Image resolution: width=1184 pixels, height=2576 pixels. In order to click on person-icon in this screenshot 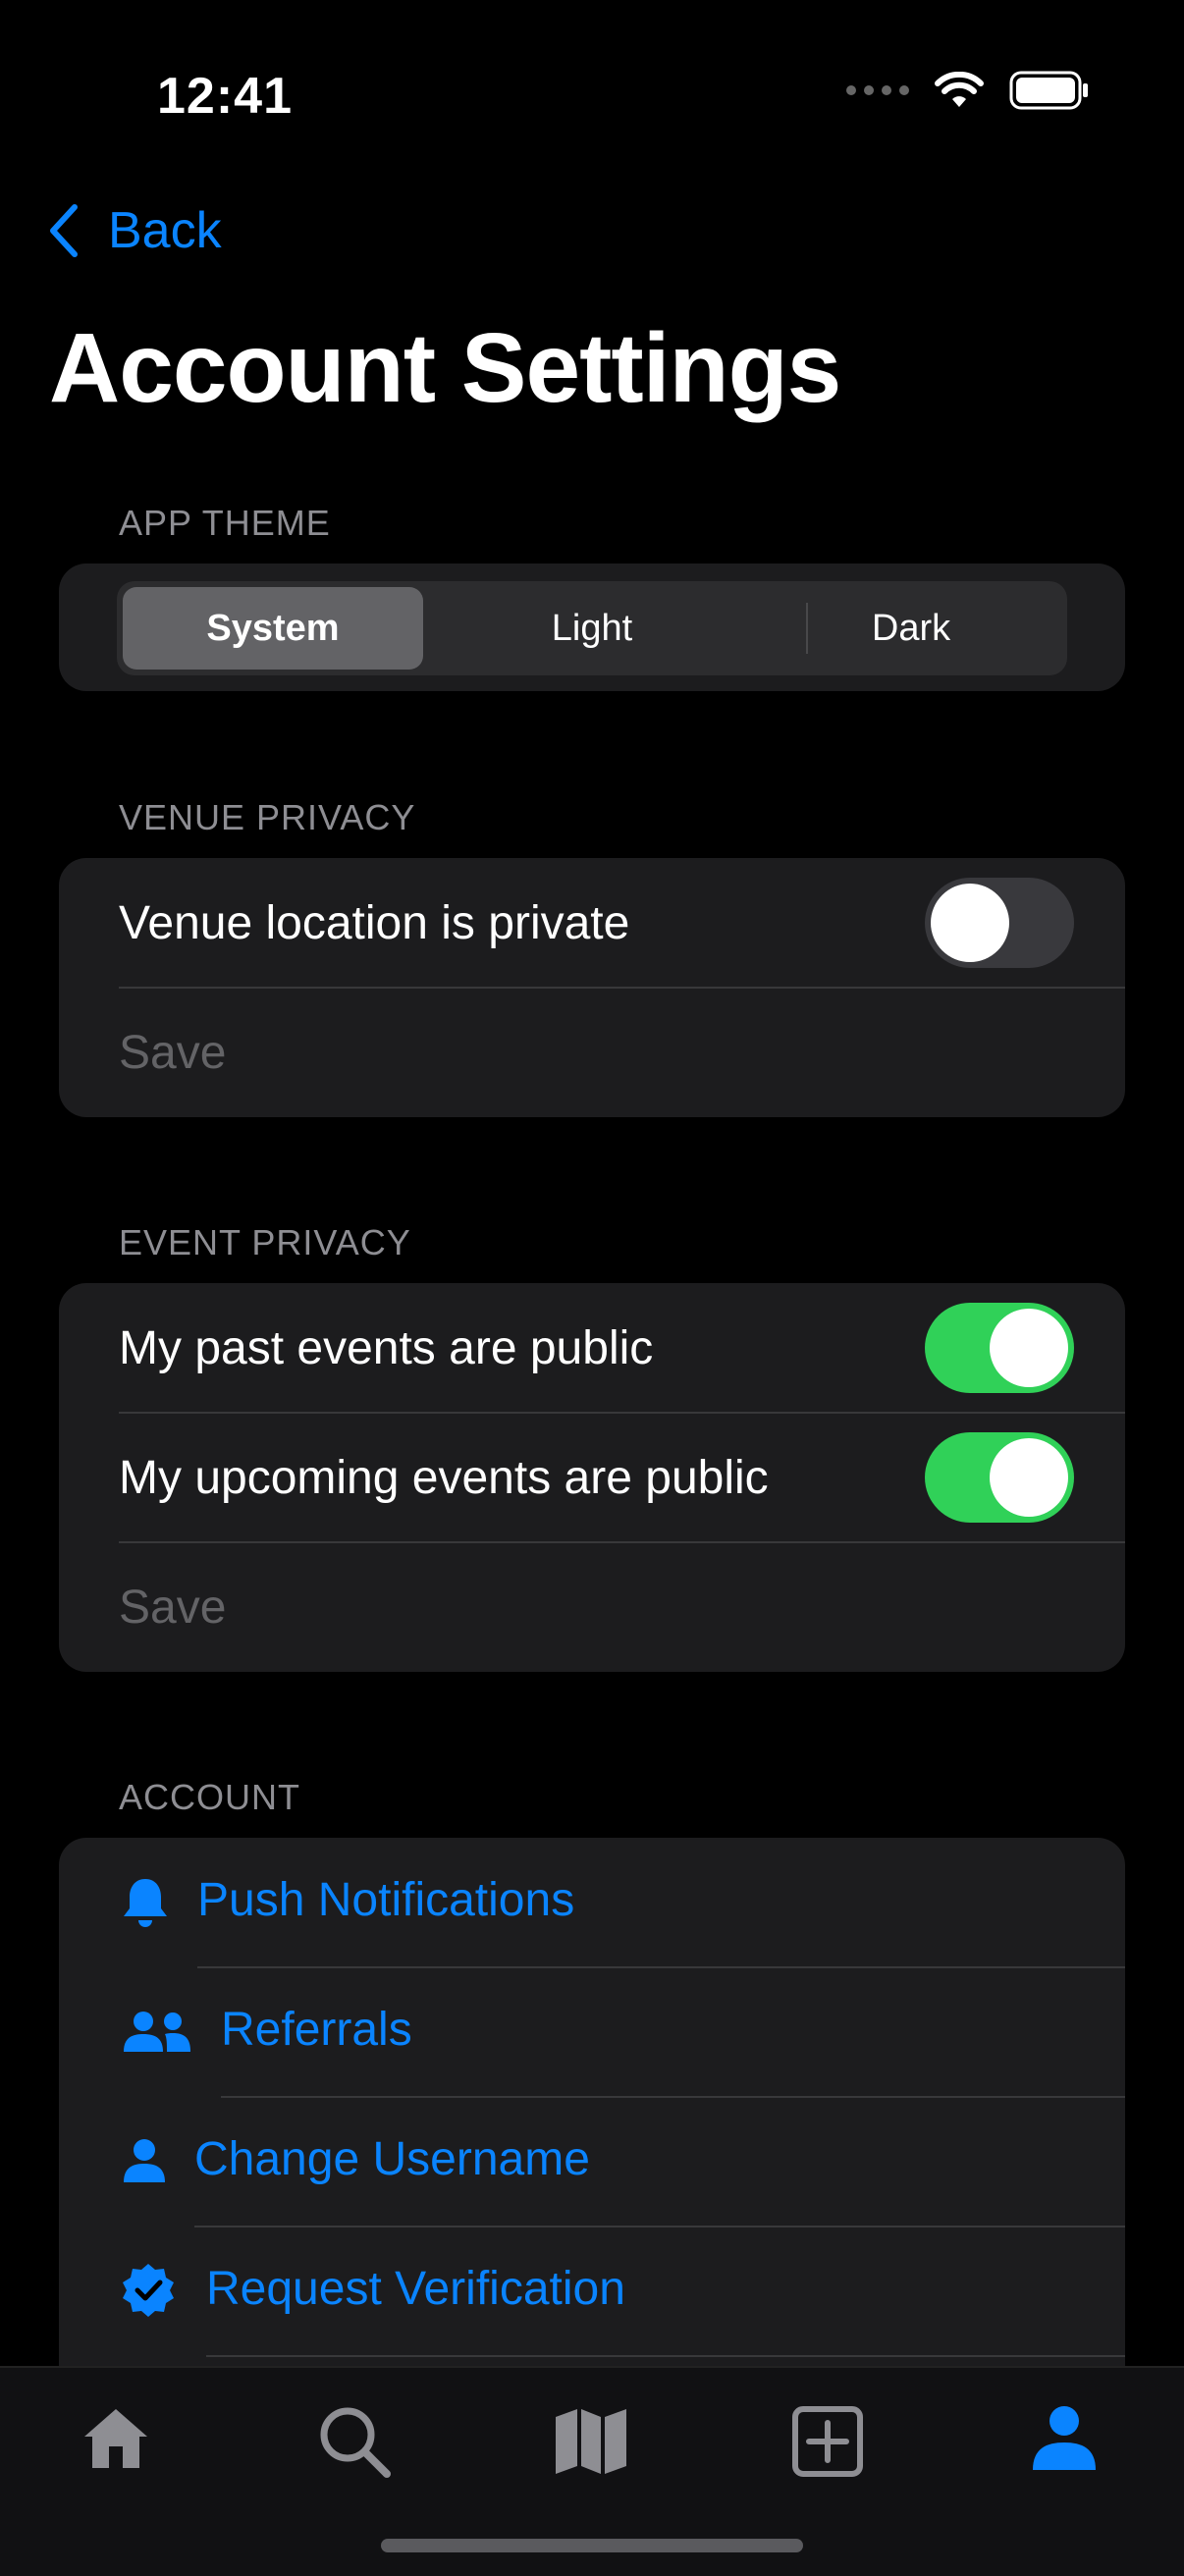, I will do `click(144, 2160)`.